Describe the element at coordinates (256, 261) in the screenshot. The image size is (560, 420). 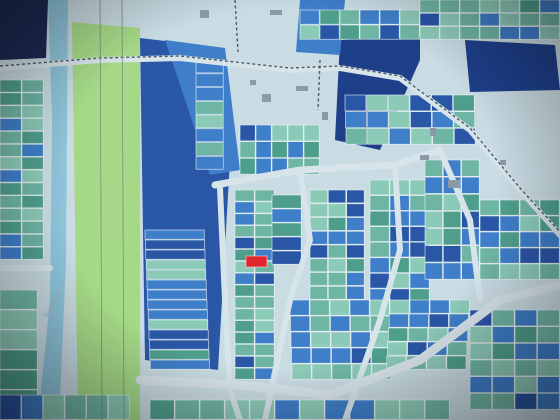
I see `selected-parcel-marker` at that location.